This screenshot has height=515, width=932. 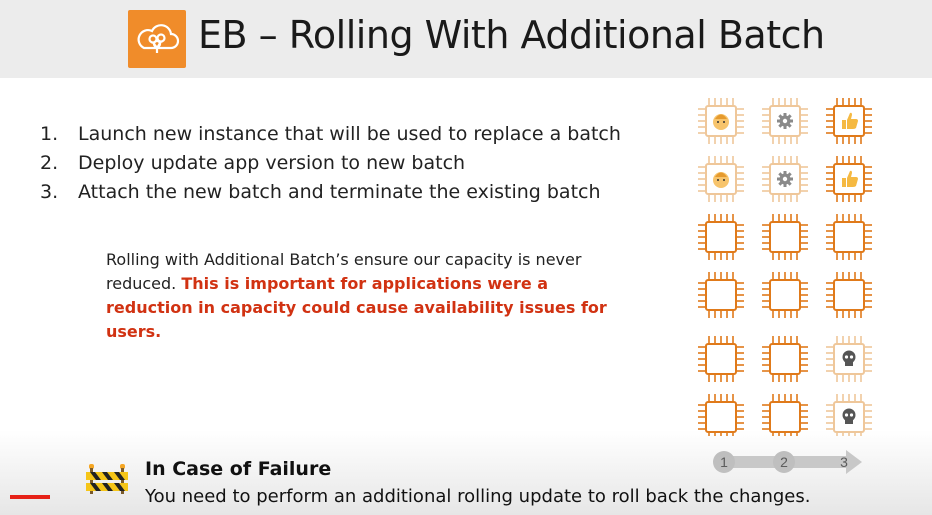 I want to click on slide-title: EB – Rolling With Additional Batch, so click(x=511, y=35).